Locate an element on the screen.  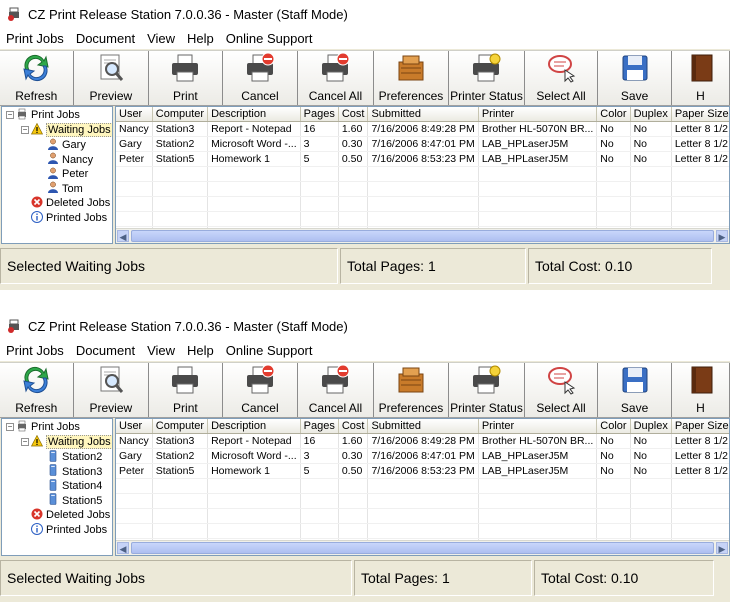
toolbar-label: Preview is located at coordinates (111, 96).